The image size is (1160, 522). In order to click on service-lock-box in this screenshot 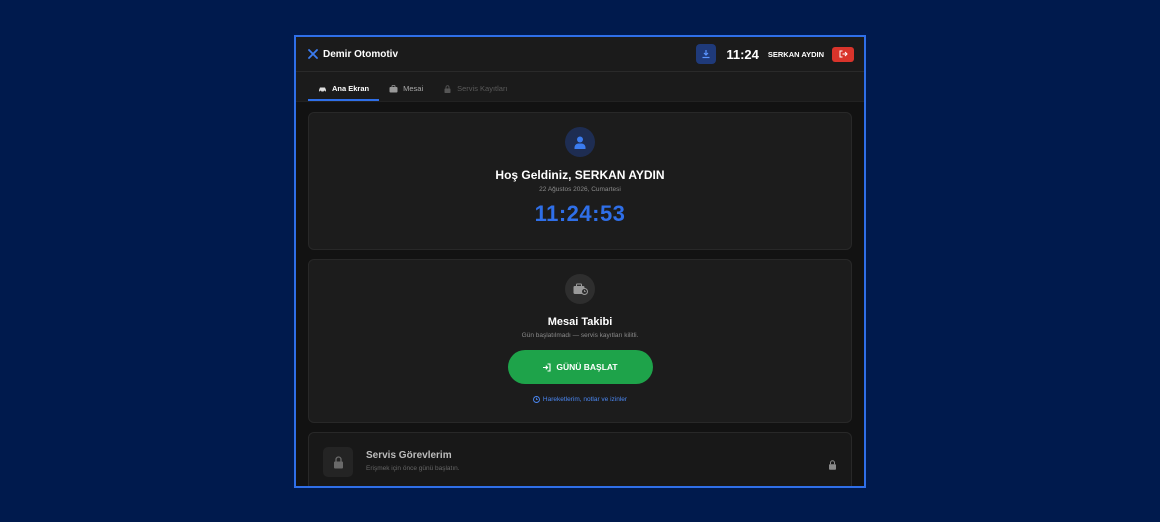, I will do `click(338, 462)`.